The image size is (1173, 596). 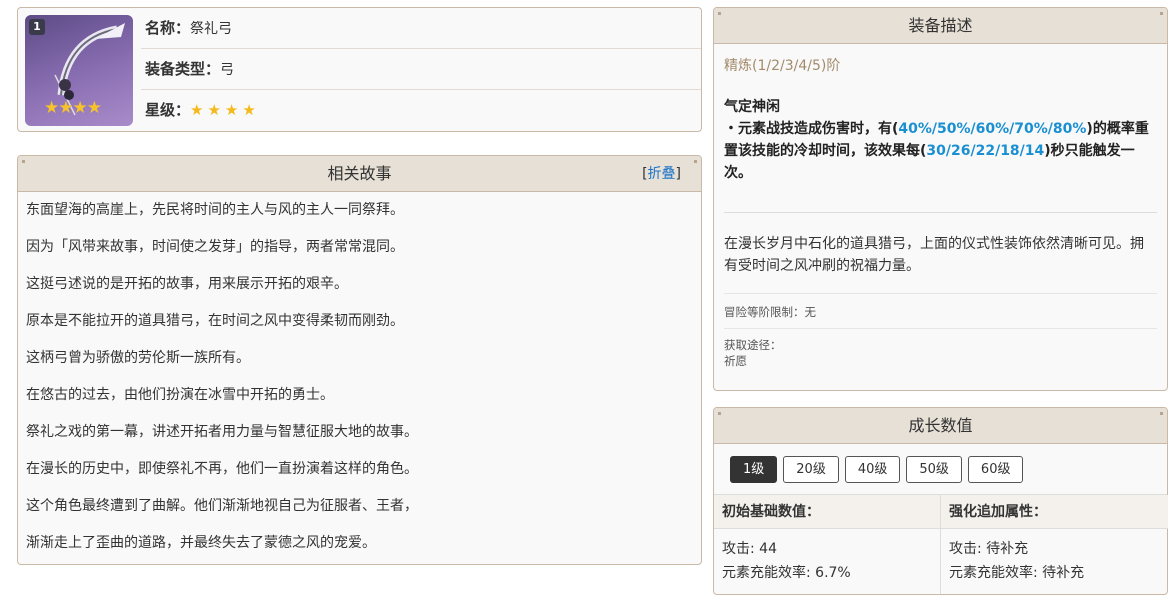 What do you see at coordinates (1054, 557) in the screenshot?
I see `bonus-stats-rows: 攻击: 待补充 元素充能效率: 待补充` at bounding box center [1054, 557].